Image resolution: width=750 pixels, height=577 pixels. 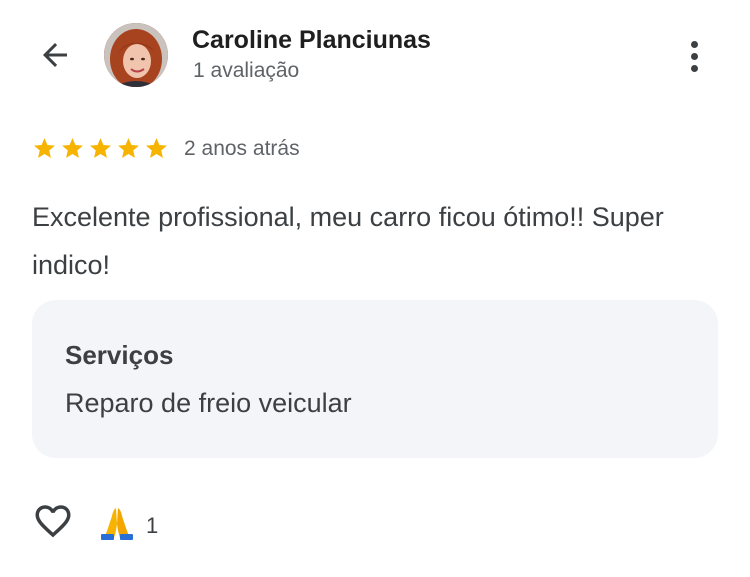 What do you see at coordinates (136, 55) in the screenshot?
I see `avatar` at bounding box center [136, 55].